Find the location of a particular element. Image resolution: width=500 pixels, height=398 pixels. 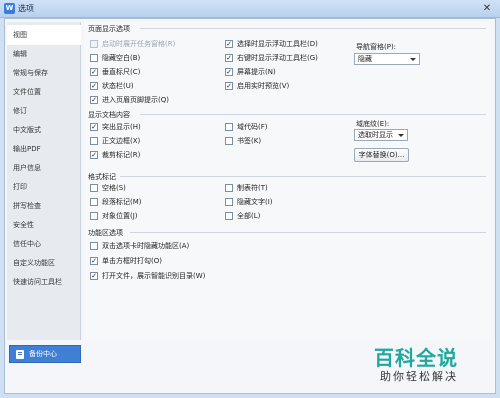

option-label: 进入页眉页脚提示(Q) is located at coordinates (135, 100).